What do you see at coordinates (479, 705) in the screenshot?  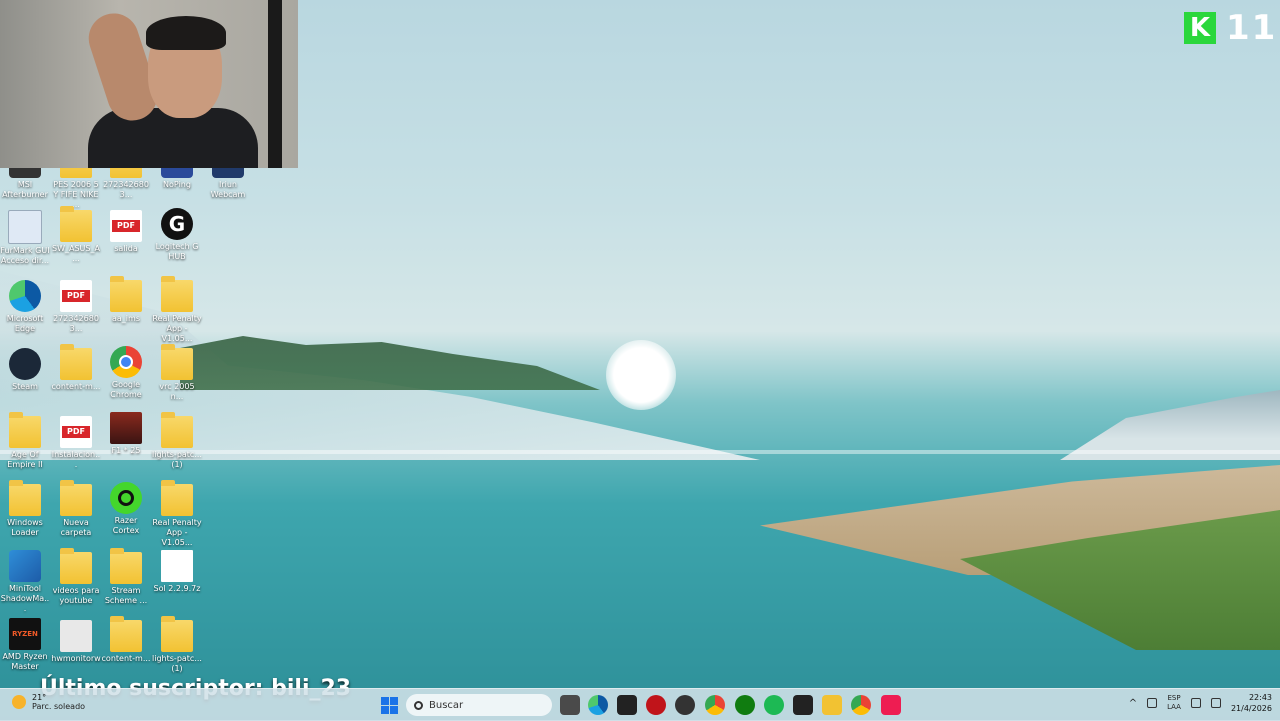 I see `taskbar-search: Buscar` at bounding box center [479, 705].